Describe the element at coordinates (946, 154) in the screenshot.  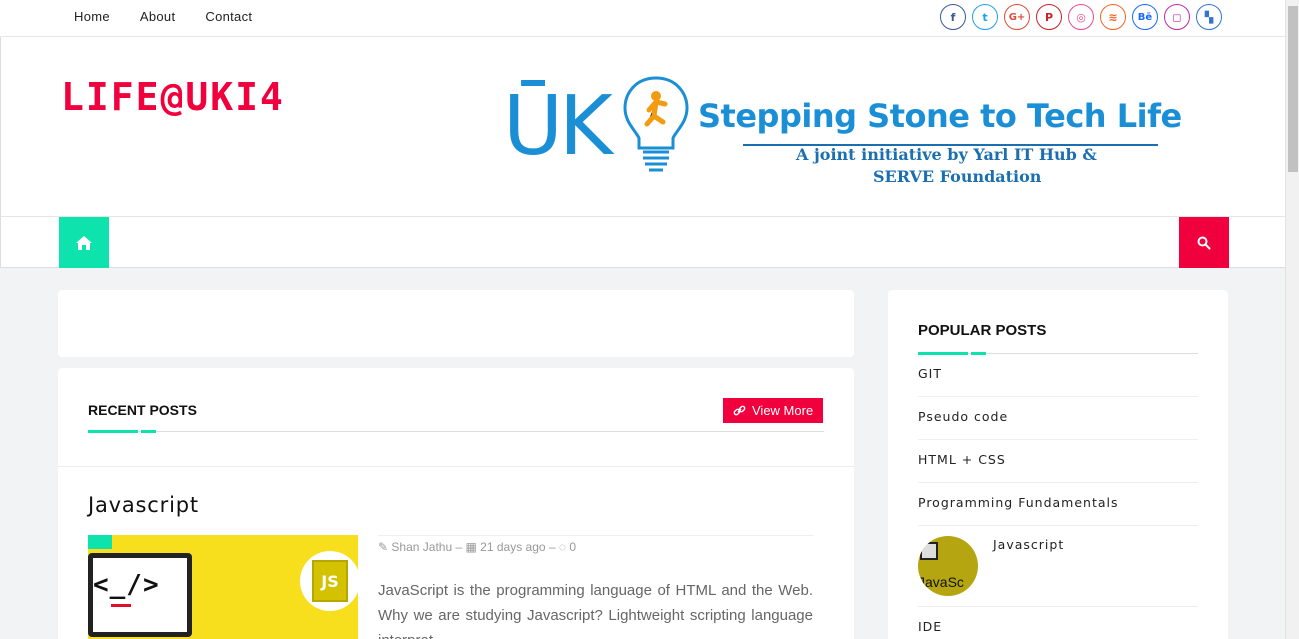
I see `banner-subtitle-1: A joint initiative by Yarl IT Hub &` at that location.